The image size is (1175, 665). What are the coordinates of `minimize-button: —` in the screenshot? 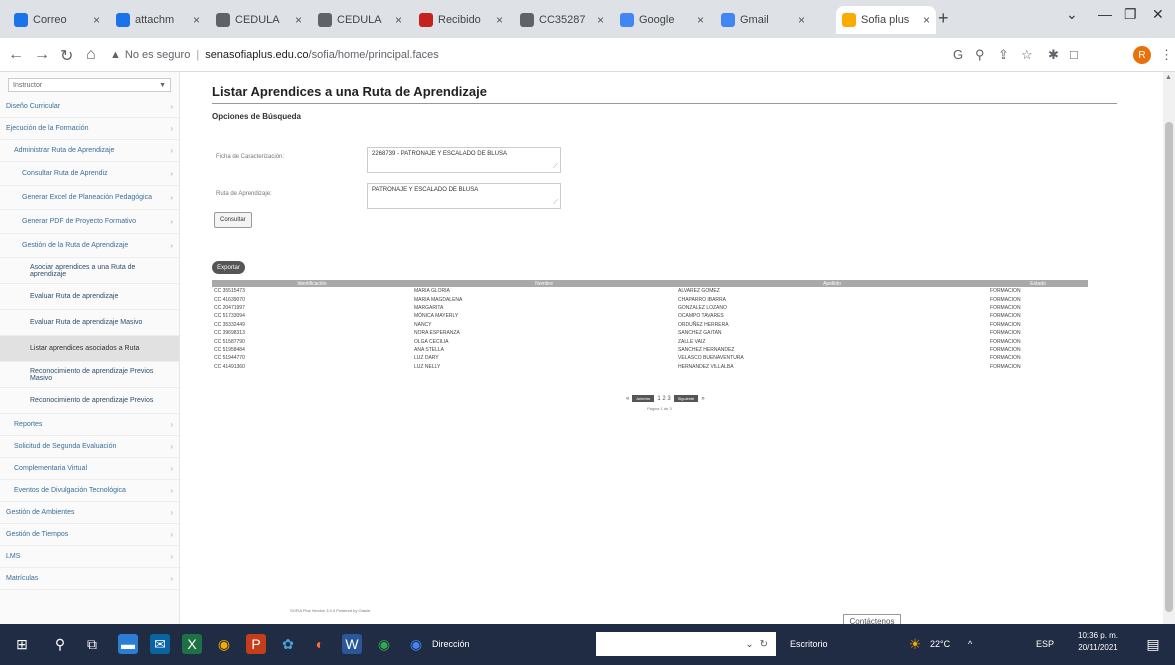 It's located at (1105, 14).